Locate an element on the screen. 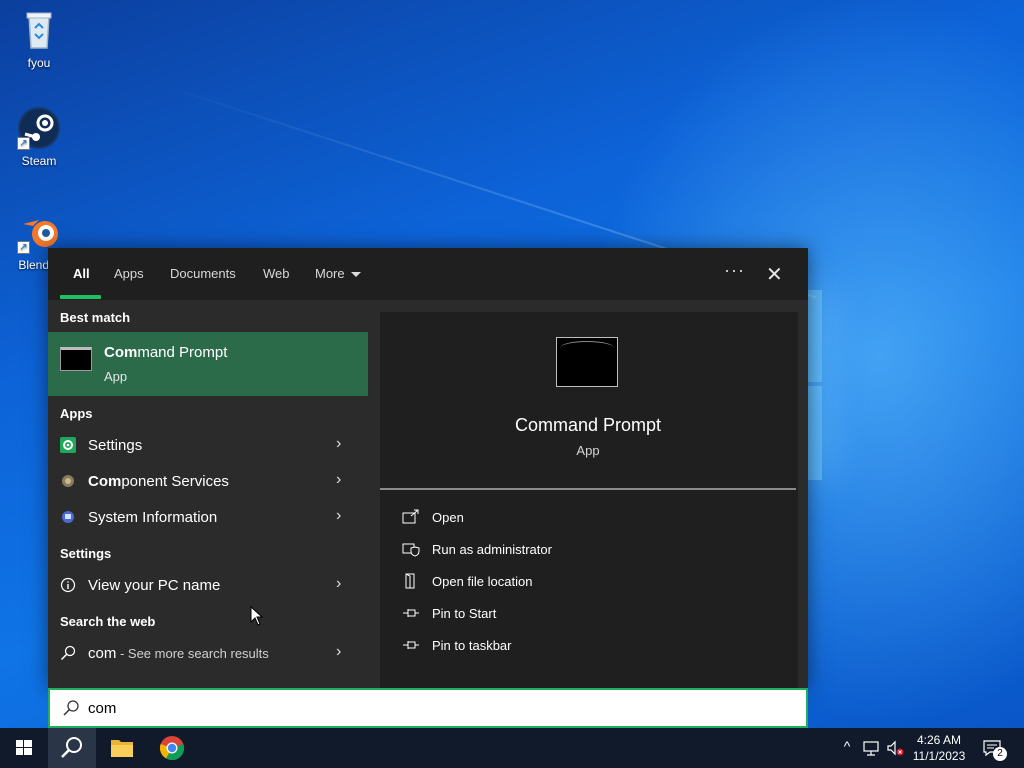 This screenshot has height=768, width=1024. windows-logo-icon is located at coordinates (24, 747).